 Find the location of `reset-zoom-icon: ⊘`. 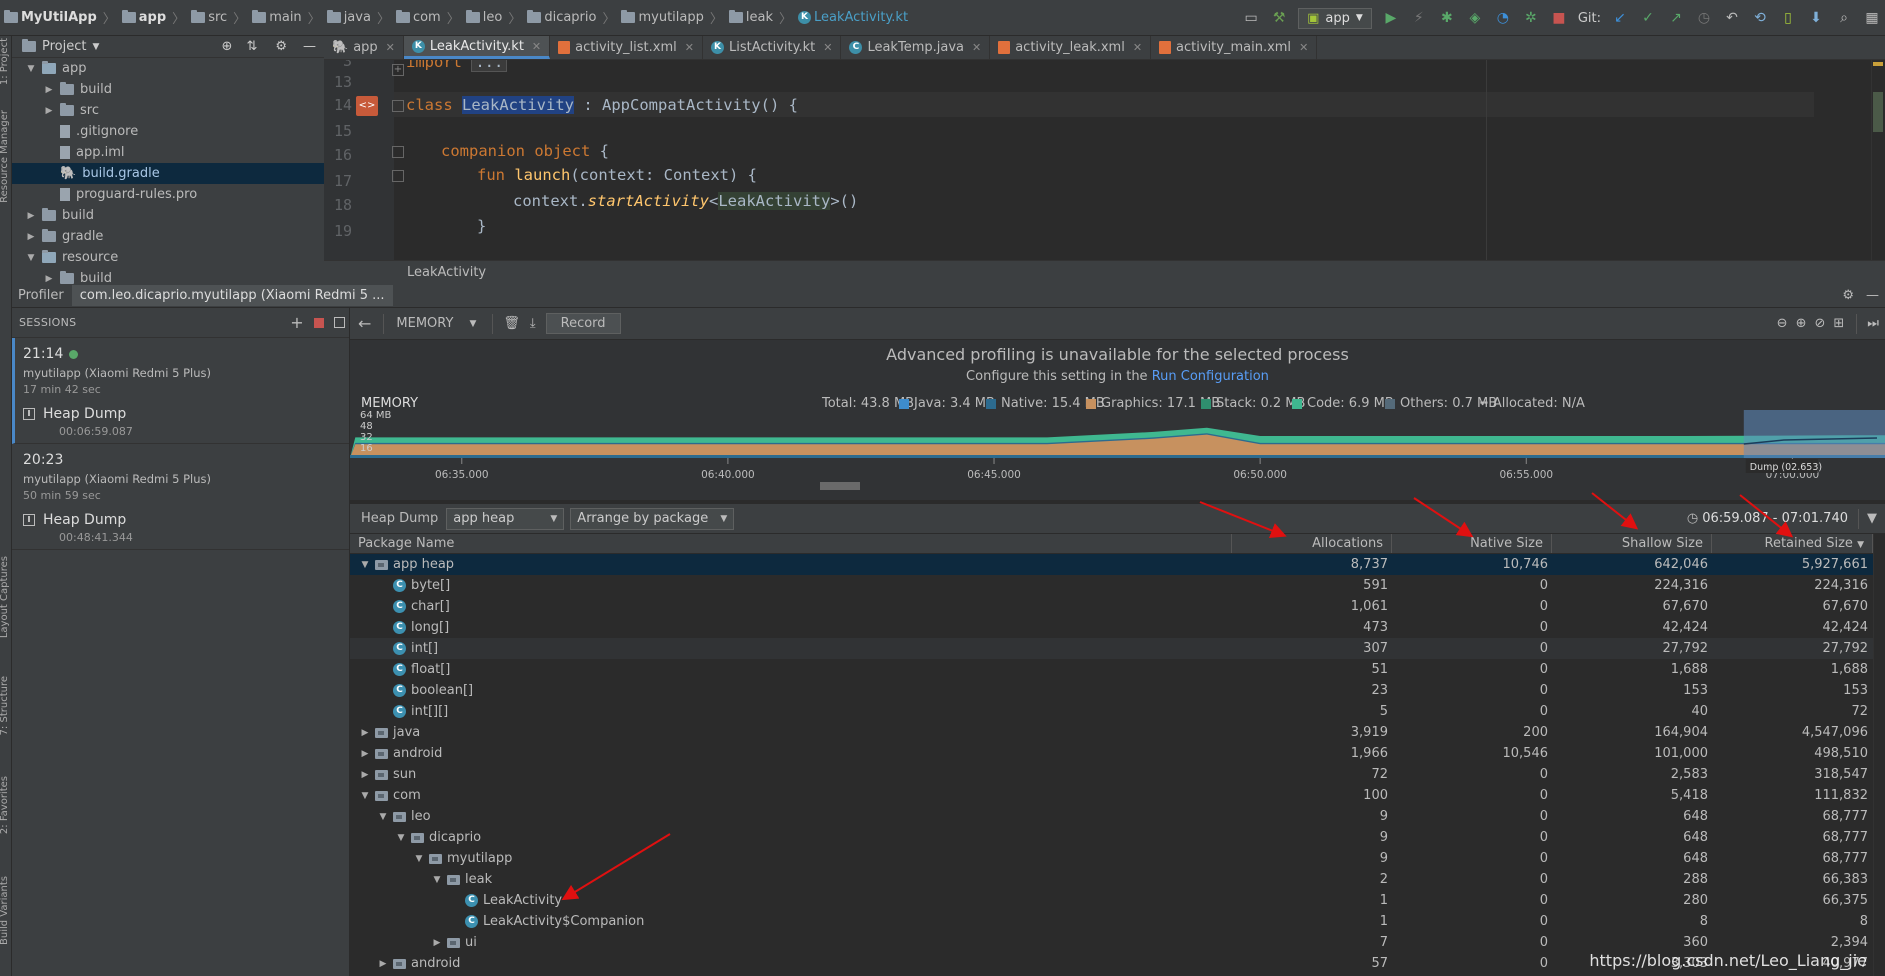

reset-zoom-icon: ⊘ is located at coordinates (1819, 323).